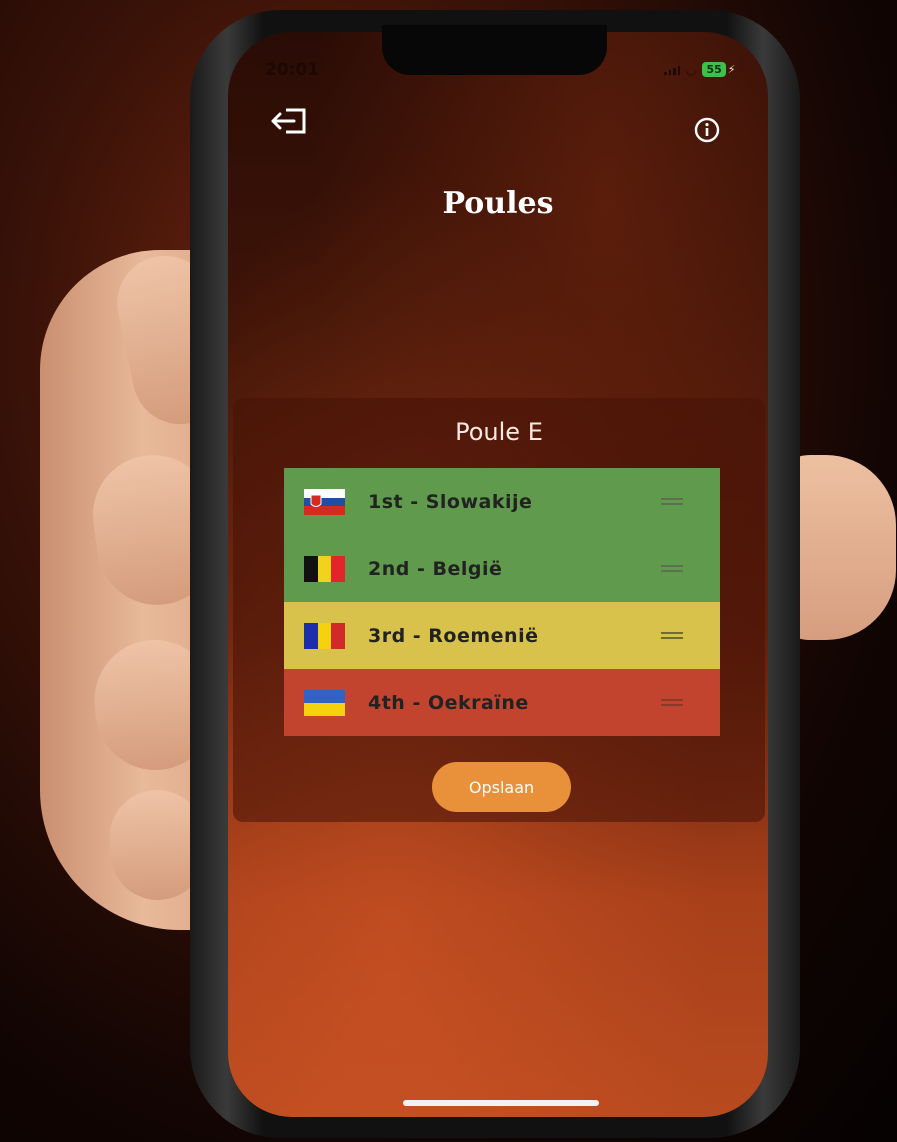 The height and width of the screenshot is (1142, 897). Describe the element at coordinates (498, 203) in the screenshot. I see `page-title: Poules` at that location.